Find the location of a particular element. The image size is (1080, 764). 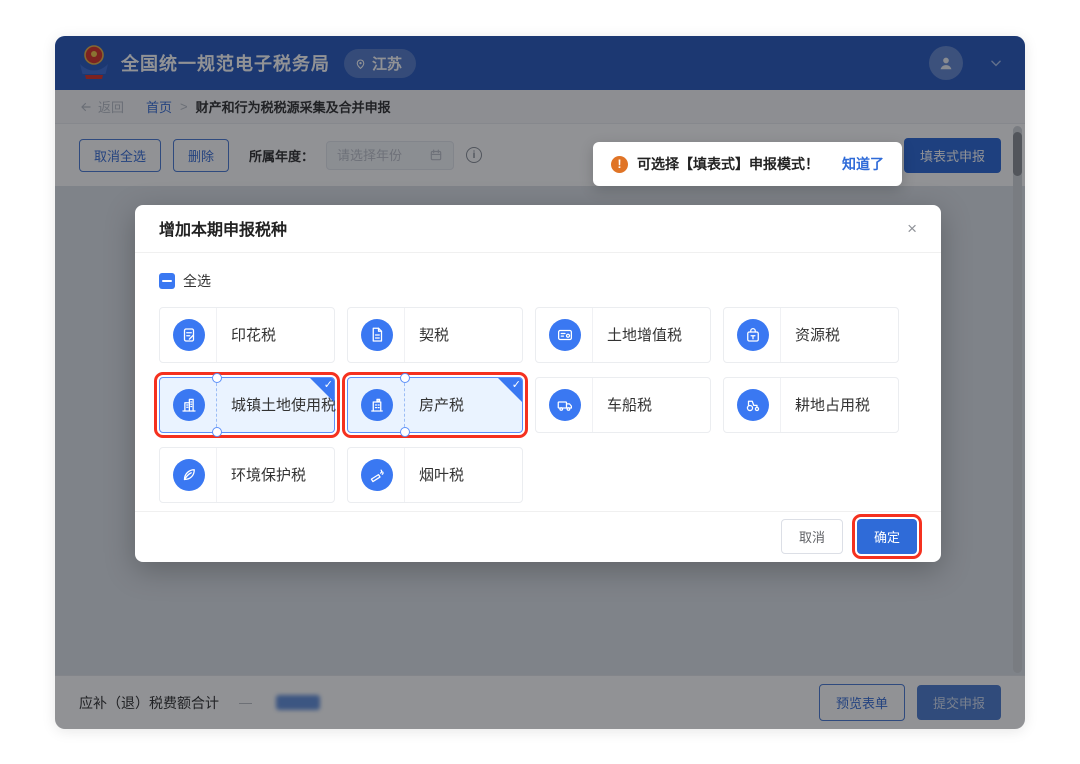

tax-card-land-value-increment-tax: 土地增值税 is located at coordinates (623, 334).